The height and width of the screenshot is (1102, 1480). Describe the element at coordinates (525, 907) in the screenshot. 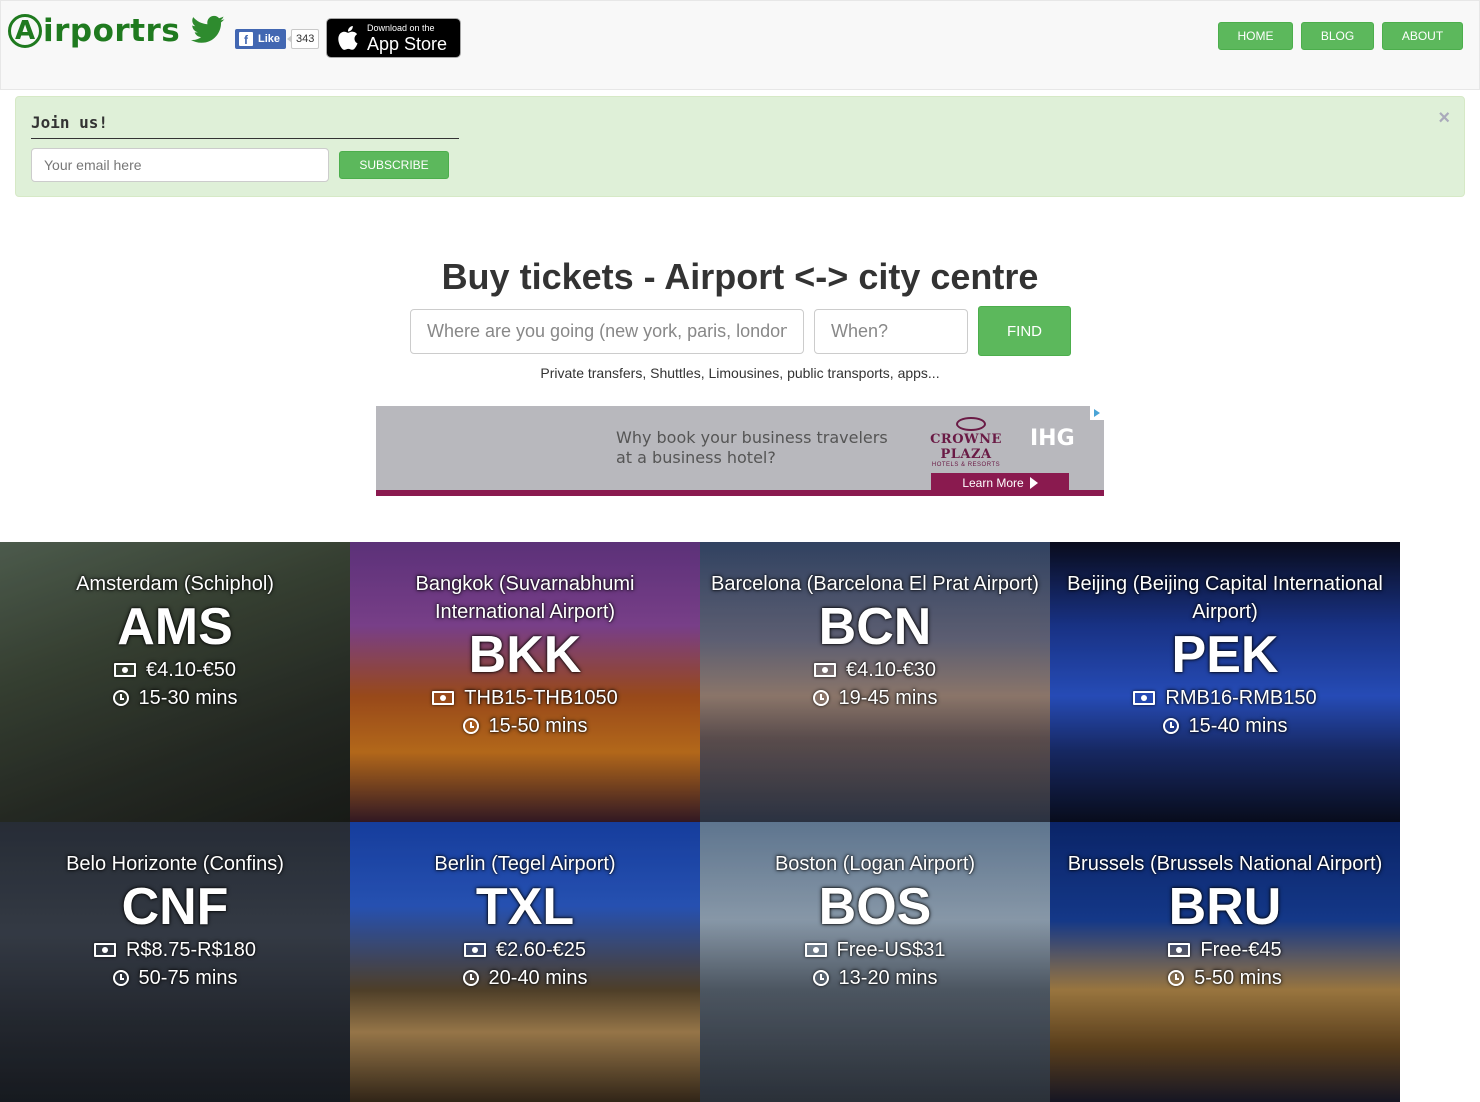

I see `airport-code: TXL` at that location.